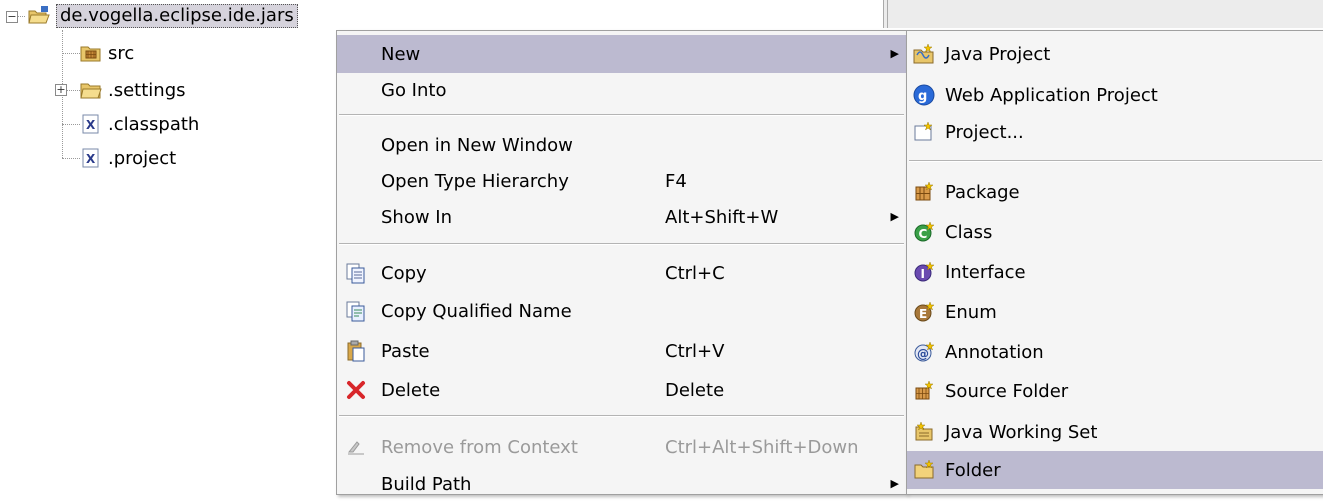 This screenshot has width=1323, height=503. Describe the element at coordinates (1115, 432) in the screenshot. I see `submenu-item-java-working-set: Java Working Set` at that location.